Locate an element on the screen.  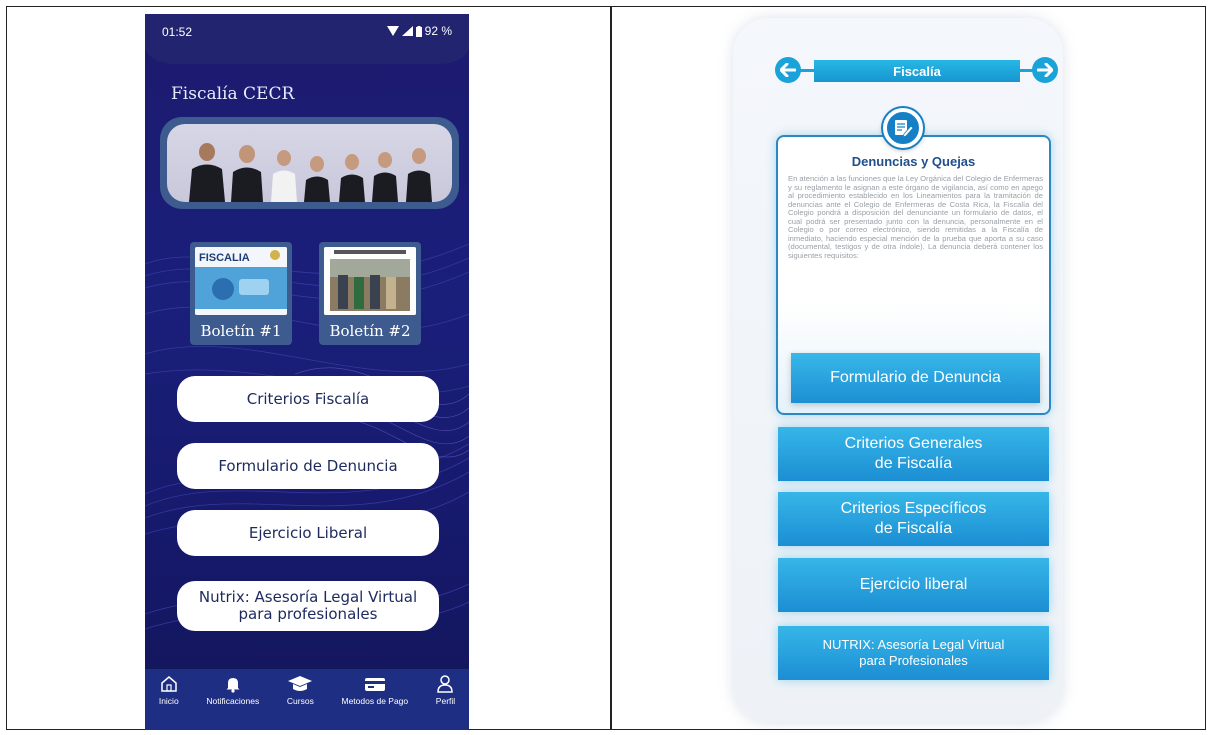
status-bar: 01:52 92 % is located at coordinates (307, 39).